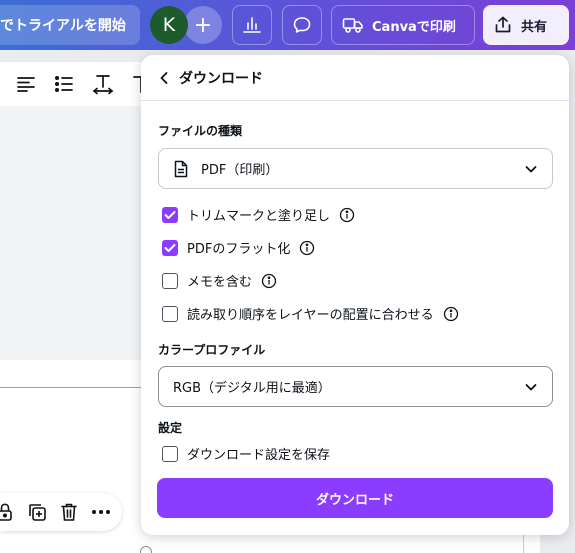 This screenshot has width=575, height=553. Describe the element at coordinates (26, 84) in the screenshot. I see `align-left-icon` at that location.